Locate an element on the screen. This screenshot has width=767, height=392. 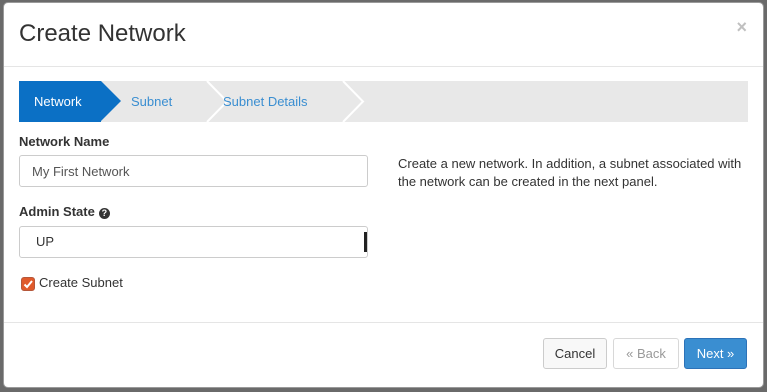
wizard-step-label: Subnet Details is located at coordinates (265, 101).